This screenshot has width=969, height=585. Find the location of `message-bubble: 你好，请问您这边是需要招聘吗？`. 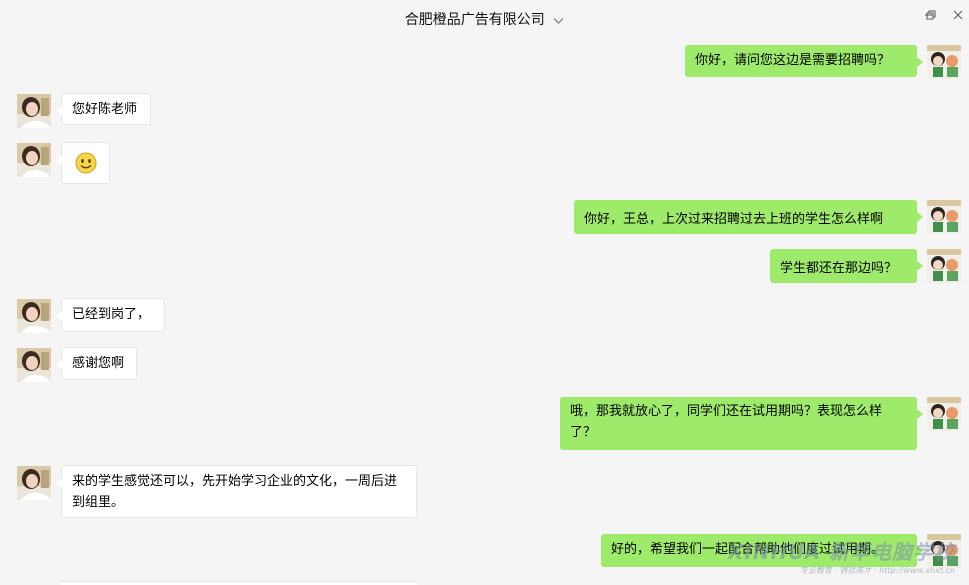

message-bubble: 你好，请问您这边是需要招聘吗？ is located at coordinates (804, 61).